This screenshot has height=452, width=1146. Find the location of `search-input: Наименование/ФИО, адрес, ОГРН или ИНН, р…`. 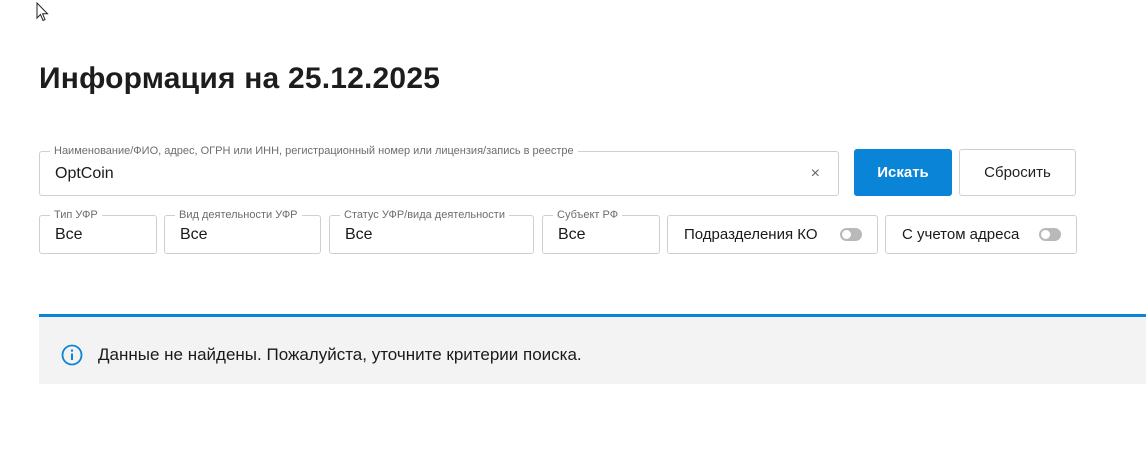

search-input: Наименование/ФИО, адрес, ОГРН или ИНН, р… is located at coordinates (439, 170).